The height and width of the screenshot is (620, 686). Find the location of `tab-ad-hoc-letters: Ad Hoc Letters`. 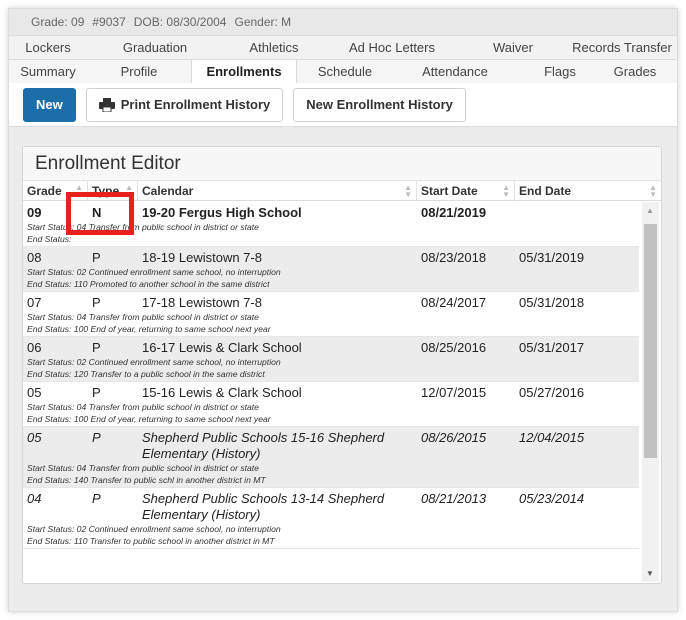

tab-ad-hoc-letters: Ad Hoc Letters is located at coordinates (392, 47).